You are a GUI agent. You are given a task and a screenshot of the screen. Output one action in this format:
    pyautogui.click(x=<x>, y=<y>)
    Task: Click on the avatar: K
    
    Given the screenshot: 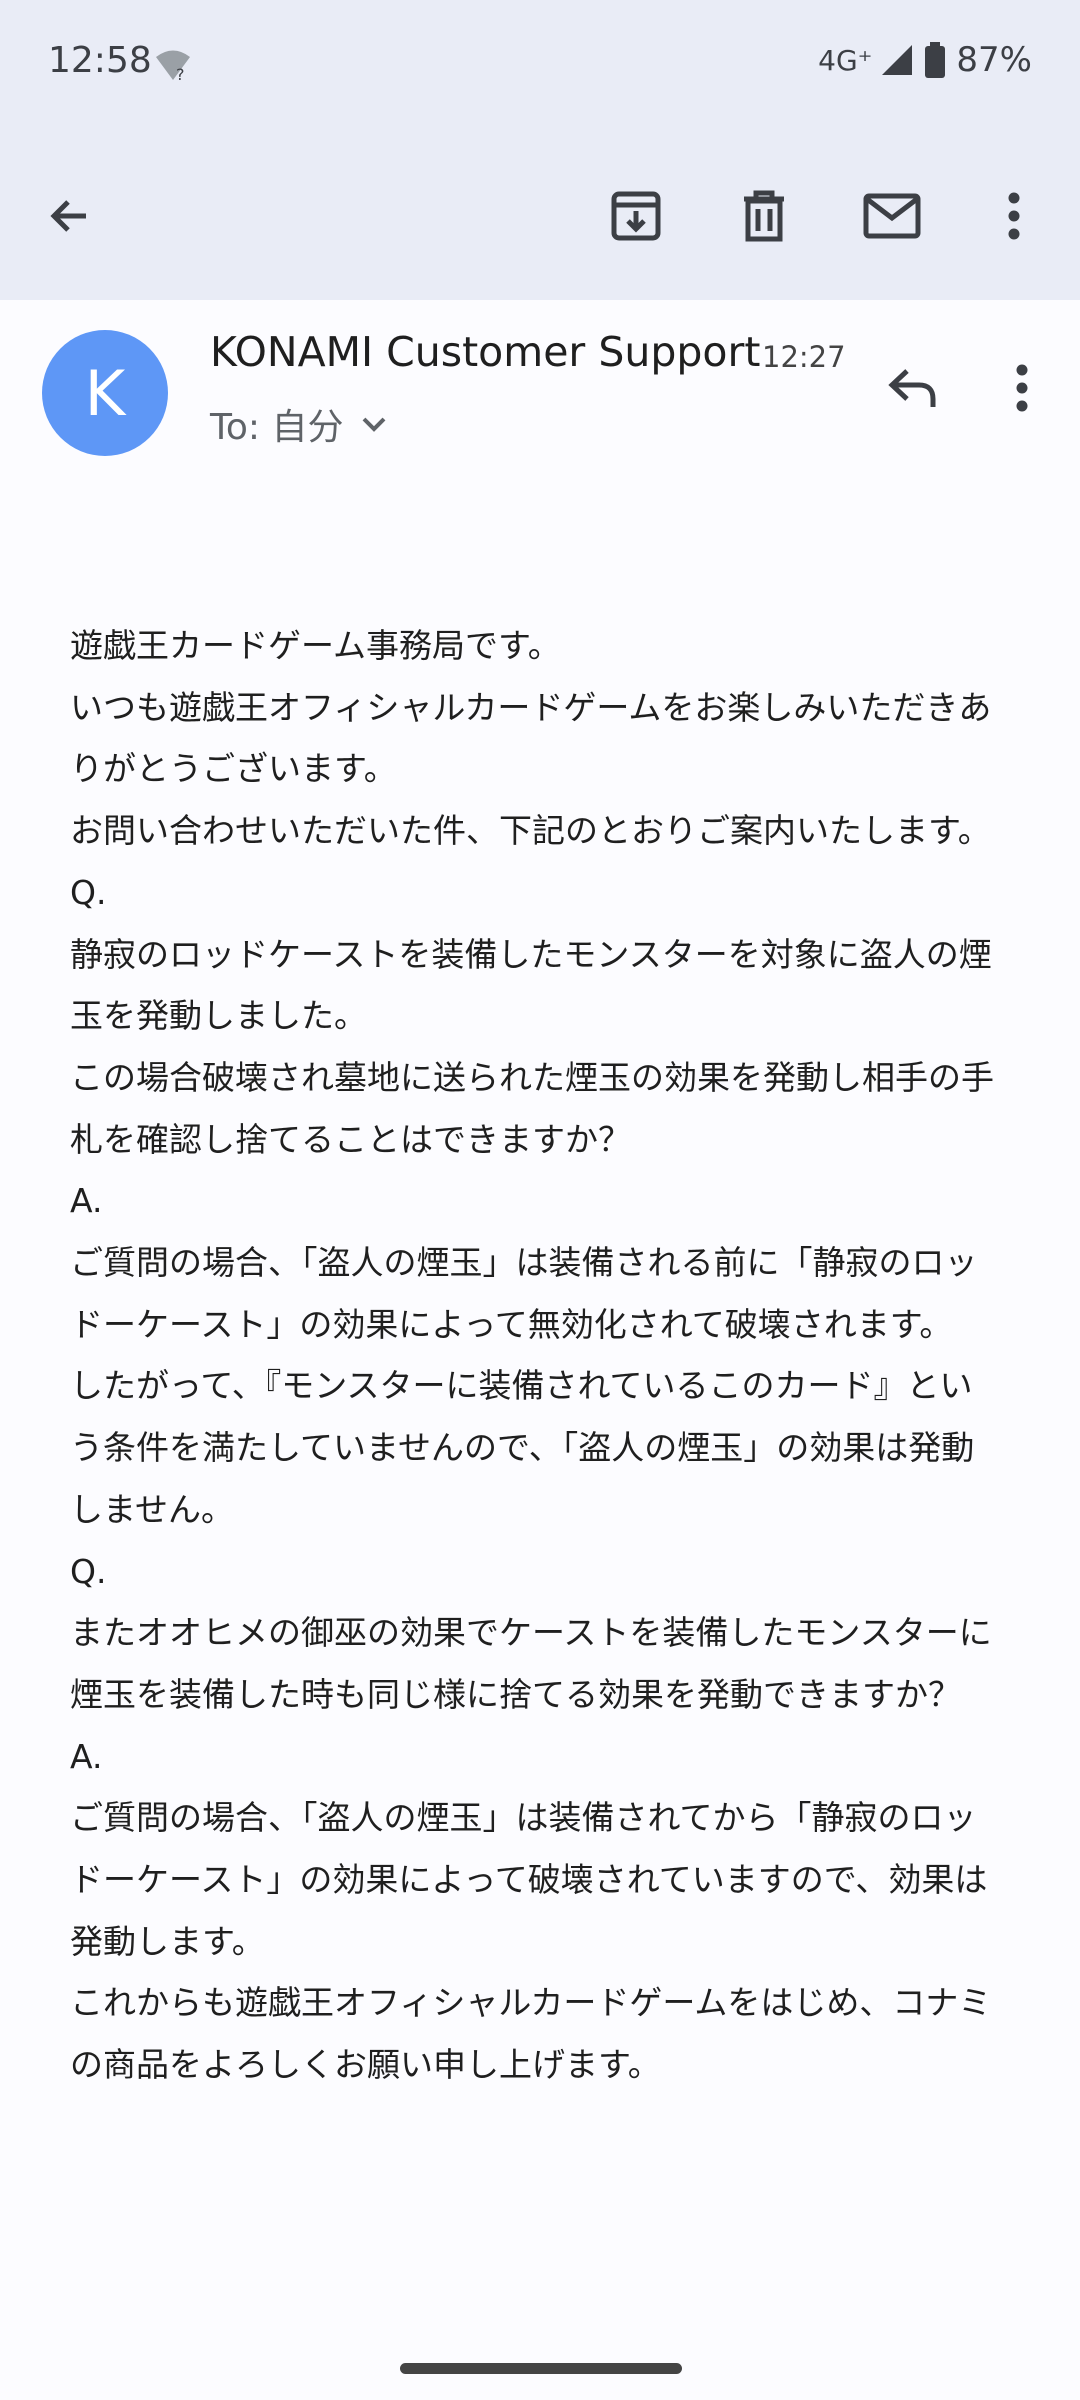 What is the action you would take?
    pyautogui.click(x=105, y=393)
    